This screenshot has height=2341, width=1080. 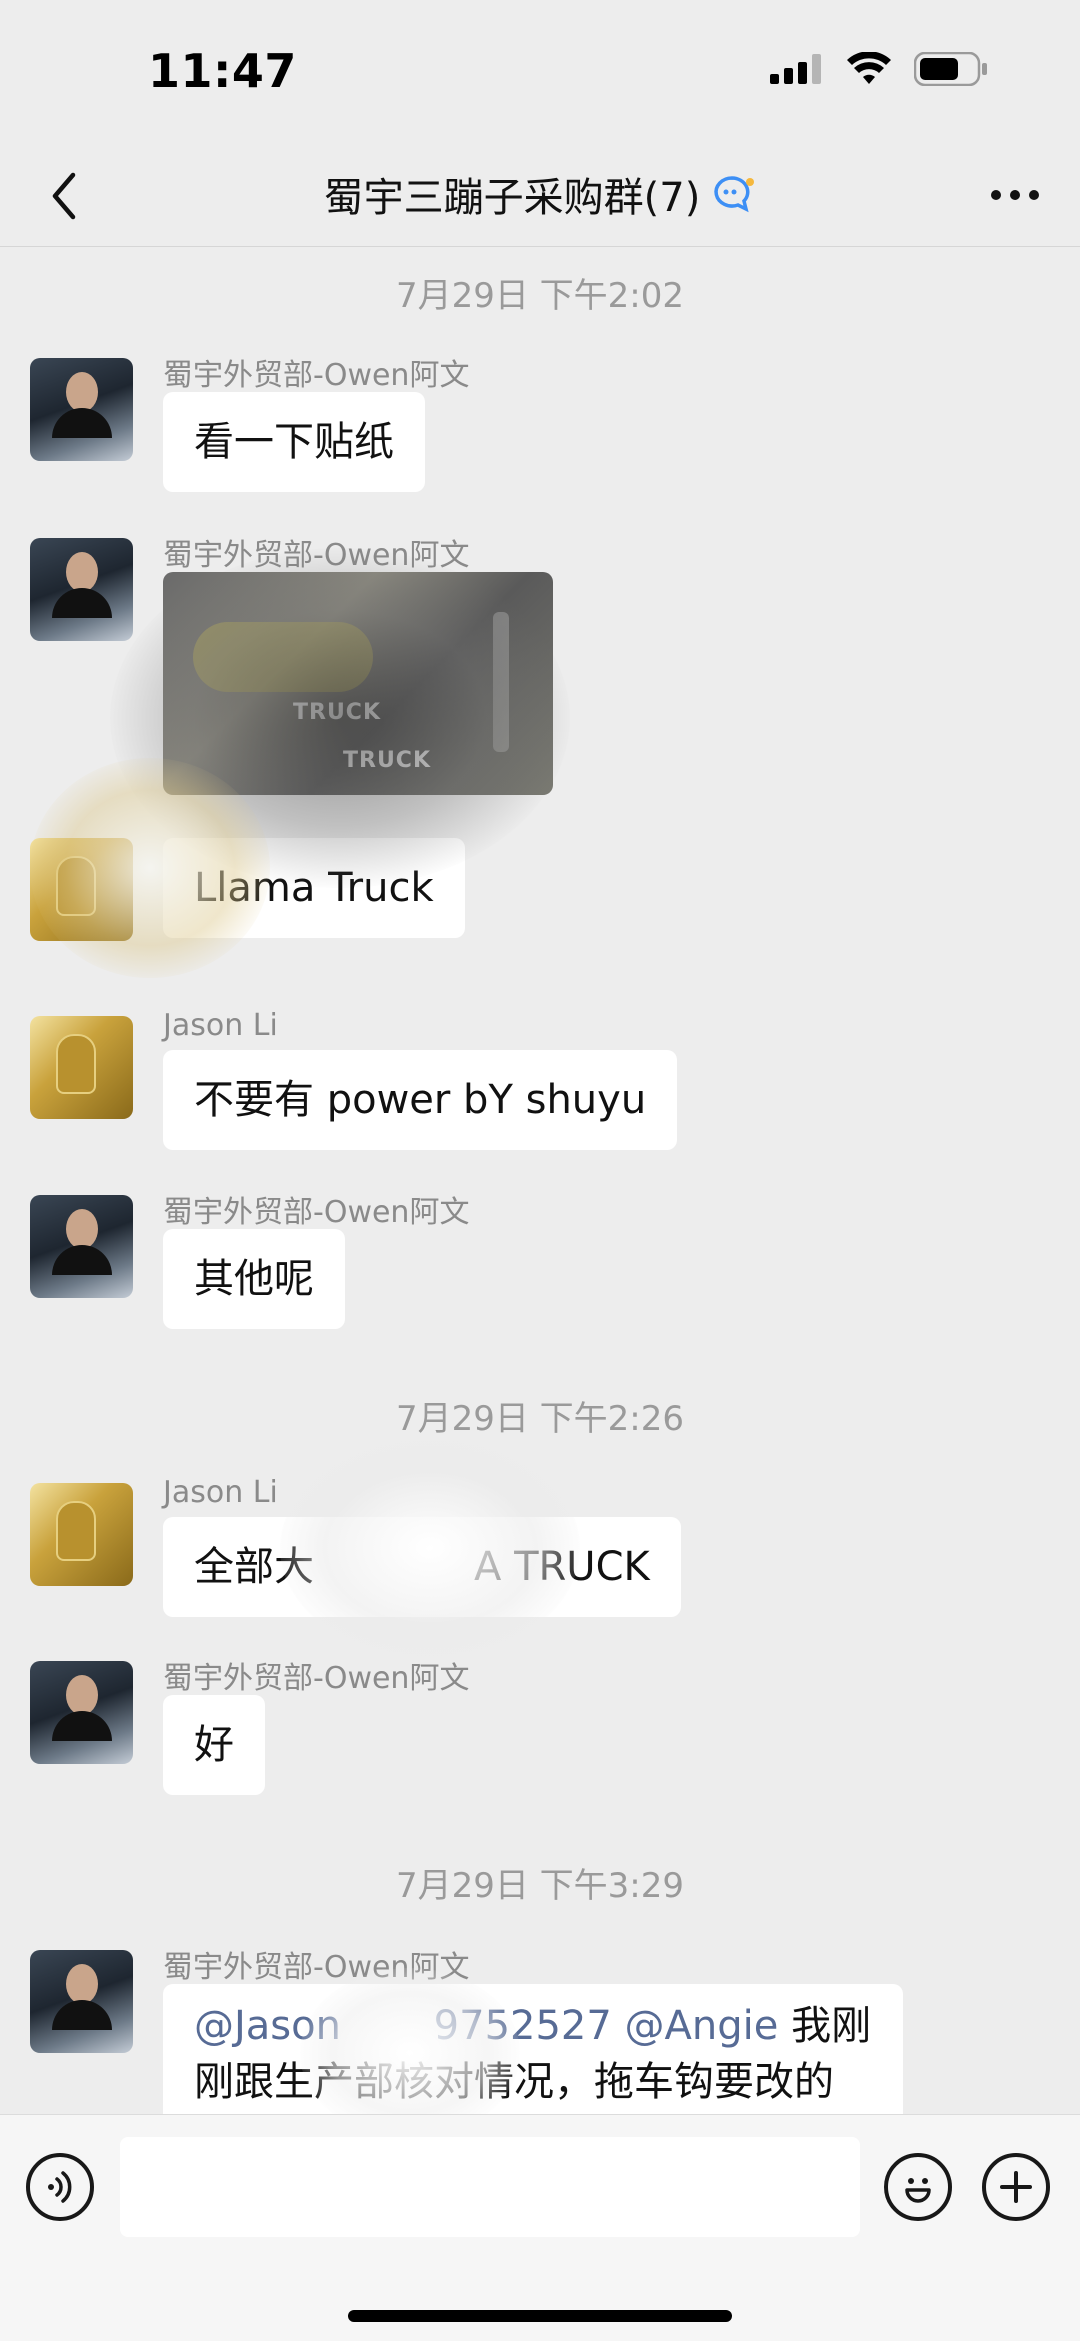 I want to click on input-bar, so click(x=540, y=2227).